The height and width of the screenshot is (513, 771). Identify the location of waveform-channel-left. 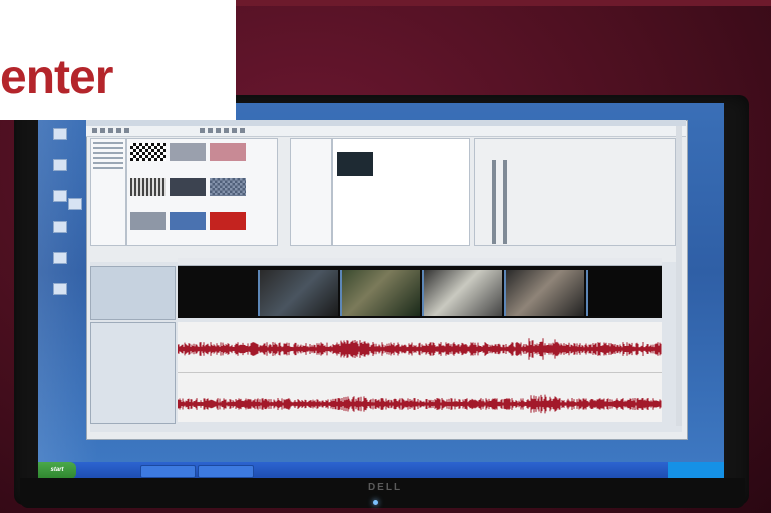
(420, 349).